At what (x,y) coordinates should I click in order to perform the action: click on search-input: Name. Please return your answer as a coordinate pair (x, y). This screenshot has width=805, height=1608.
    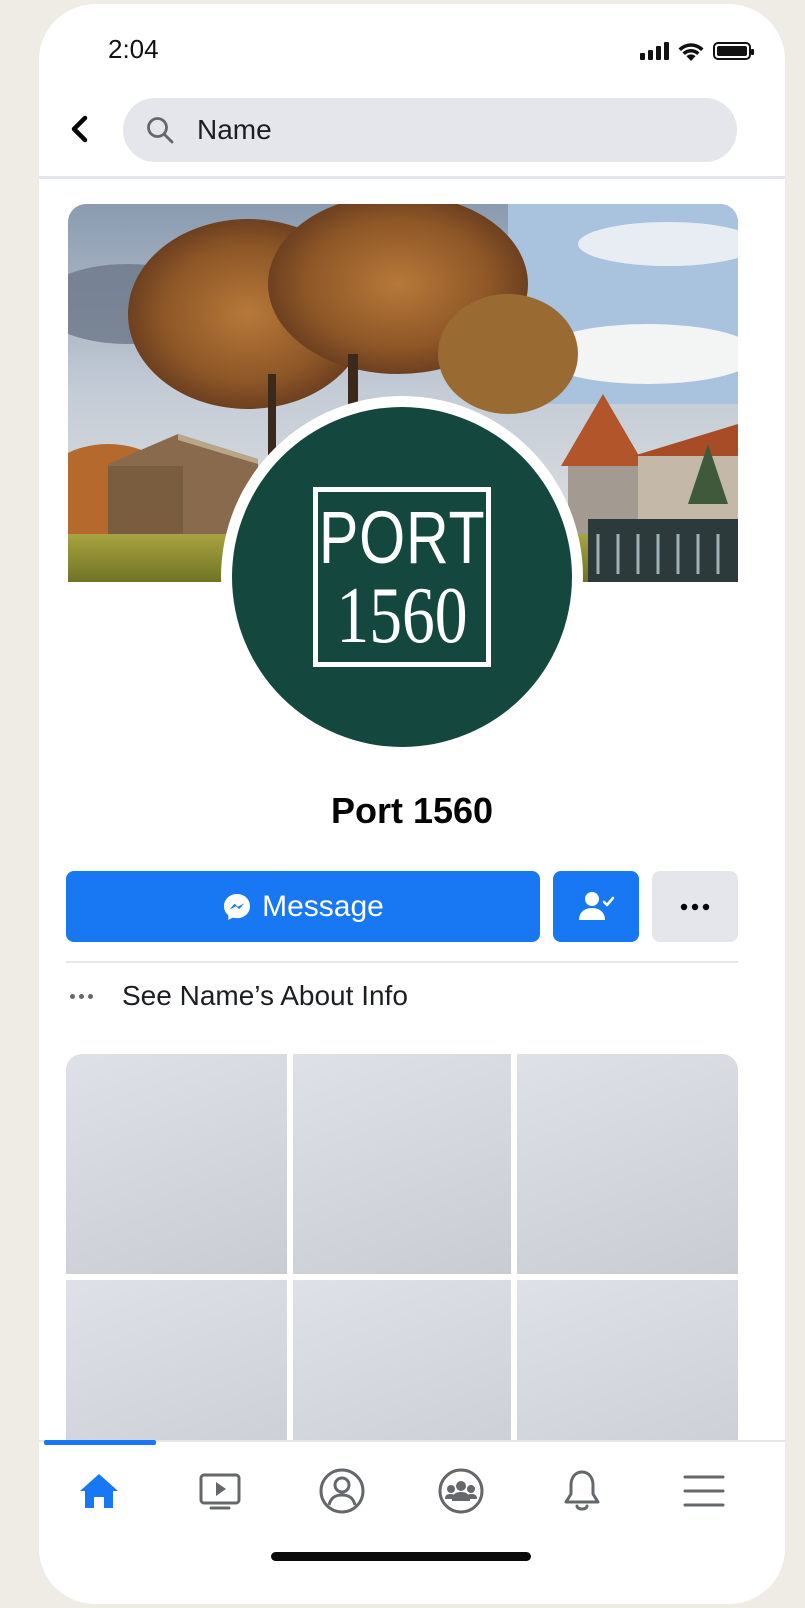
    Looking at the image, I should click on (430, 130).